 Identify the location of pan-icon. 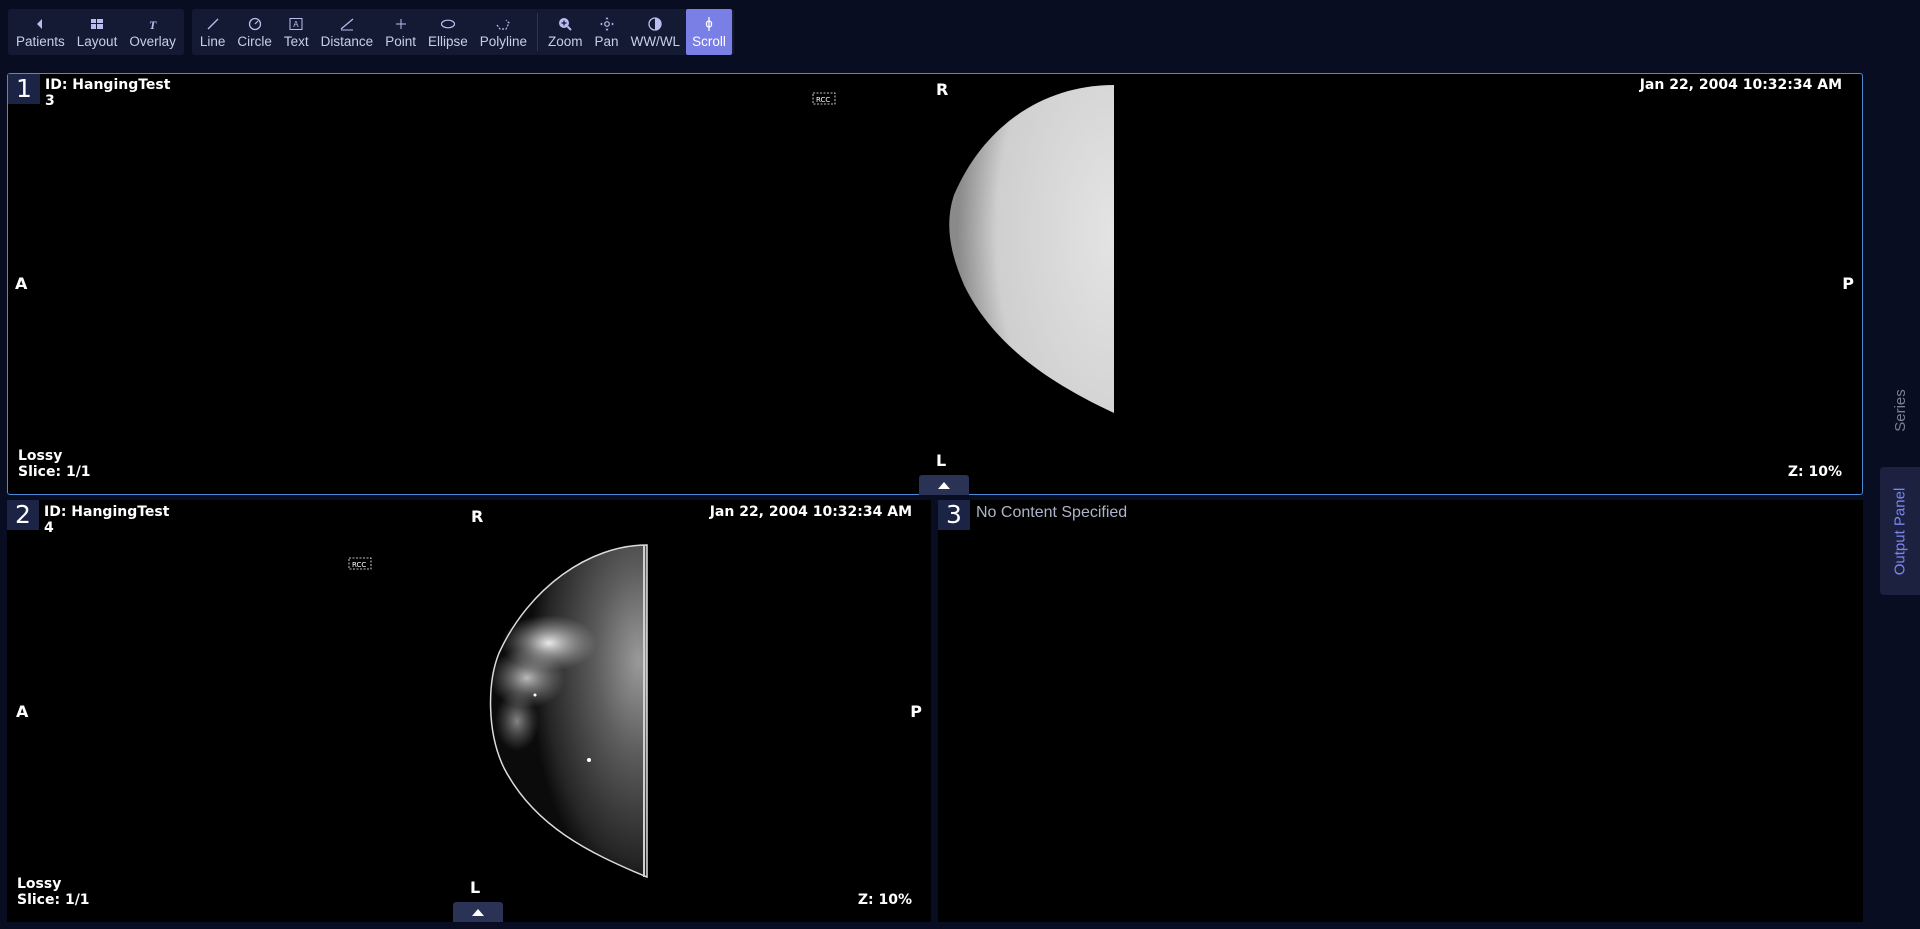
(607, 24).